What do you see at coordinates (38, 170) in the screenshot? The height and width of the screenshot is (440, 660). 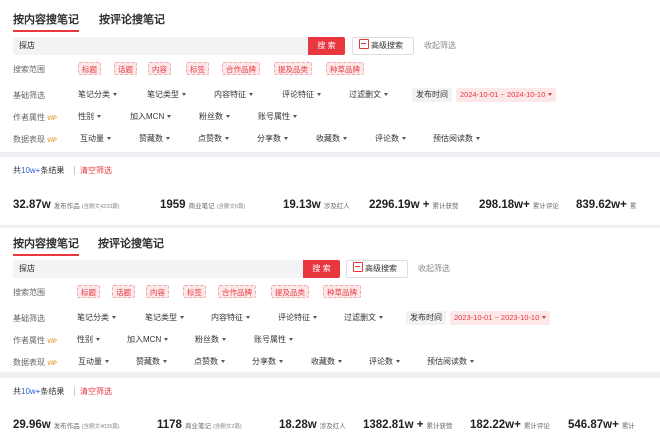 I see `result-count: 共10w+条结果` at bounding box center [38, 170].